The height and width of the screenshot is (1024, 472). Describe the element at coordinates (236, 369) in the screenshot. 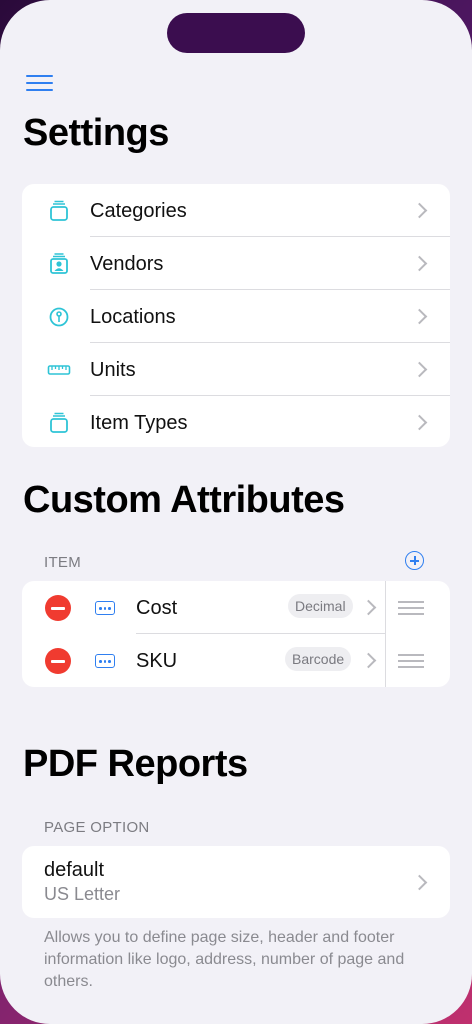

I see `settings-item-units: Units` at that location.